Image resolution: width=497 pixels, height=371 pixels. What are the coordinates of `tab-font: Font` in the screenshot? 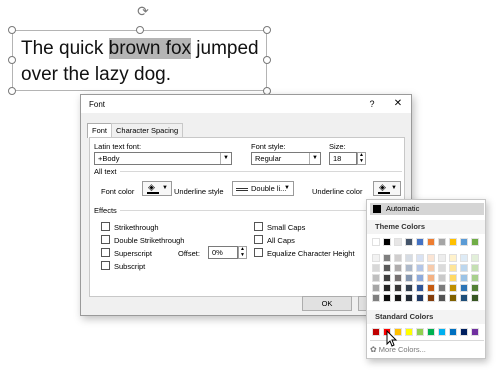 It's located at (100, 130).